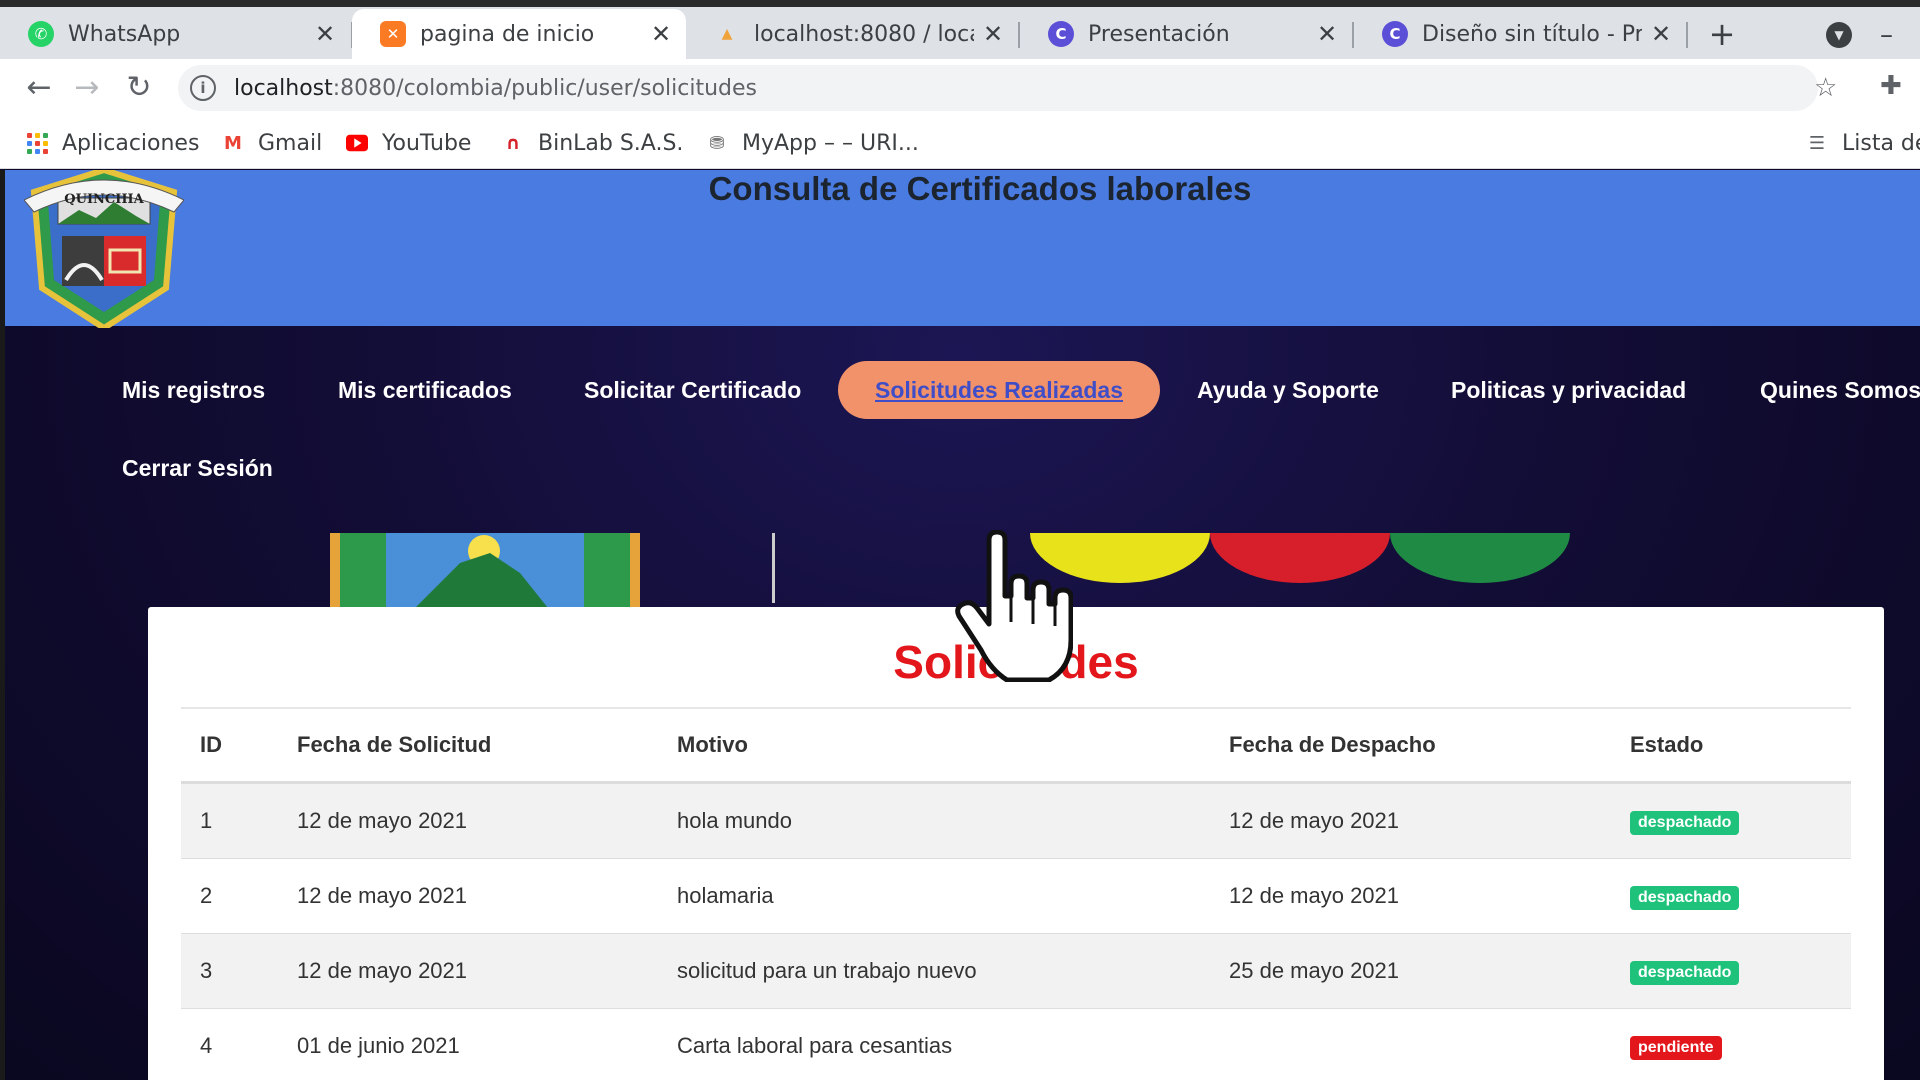  Describe the element at coordinates (393, 34) in the screenshot. I see `xampp-icon: ✕` at that location.